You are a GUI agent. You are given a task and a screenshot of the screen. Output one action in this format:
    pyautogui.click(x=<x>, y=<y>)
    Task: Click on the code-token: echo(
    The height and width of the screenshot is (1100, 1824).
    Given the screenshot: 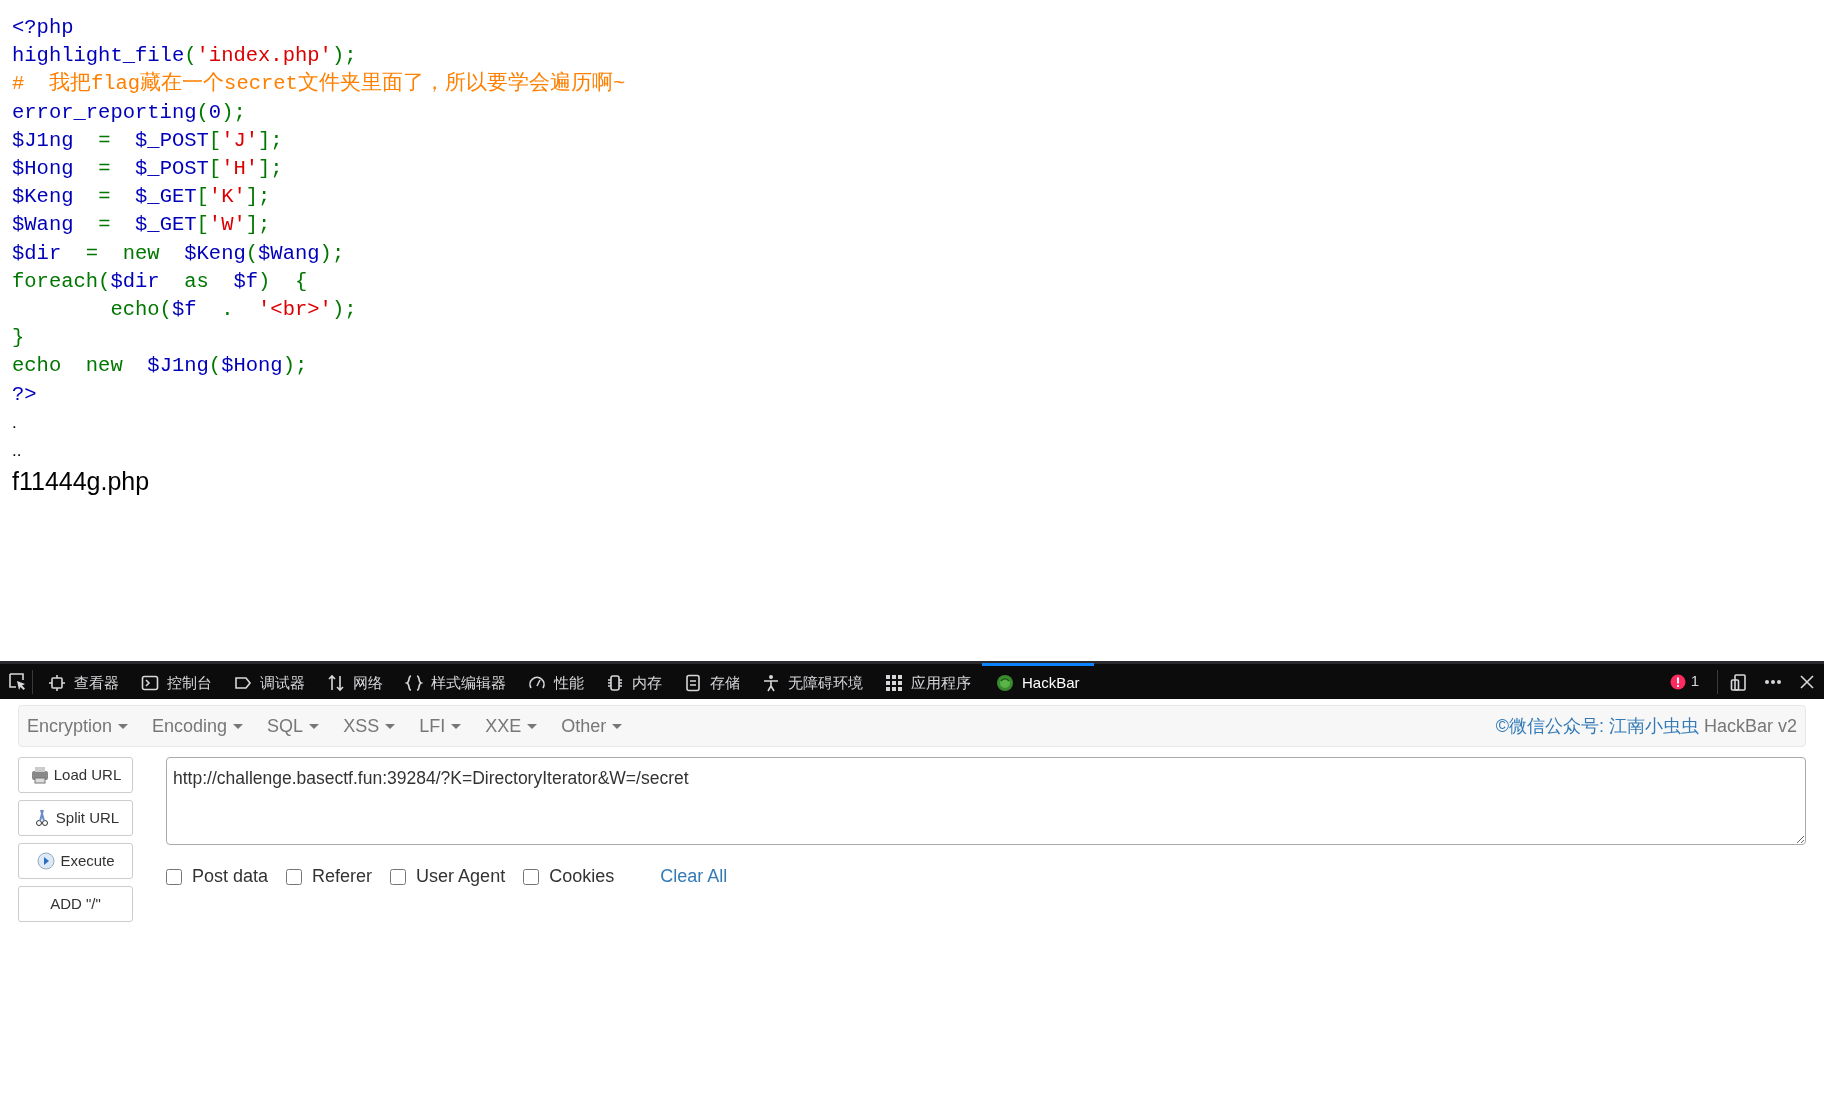 What is the action you would take?
    pyautogui.click(x=140, y=310)
    